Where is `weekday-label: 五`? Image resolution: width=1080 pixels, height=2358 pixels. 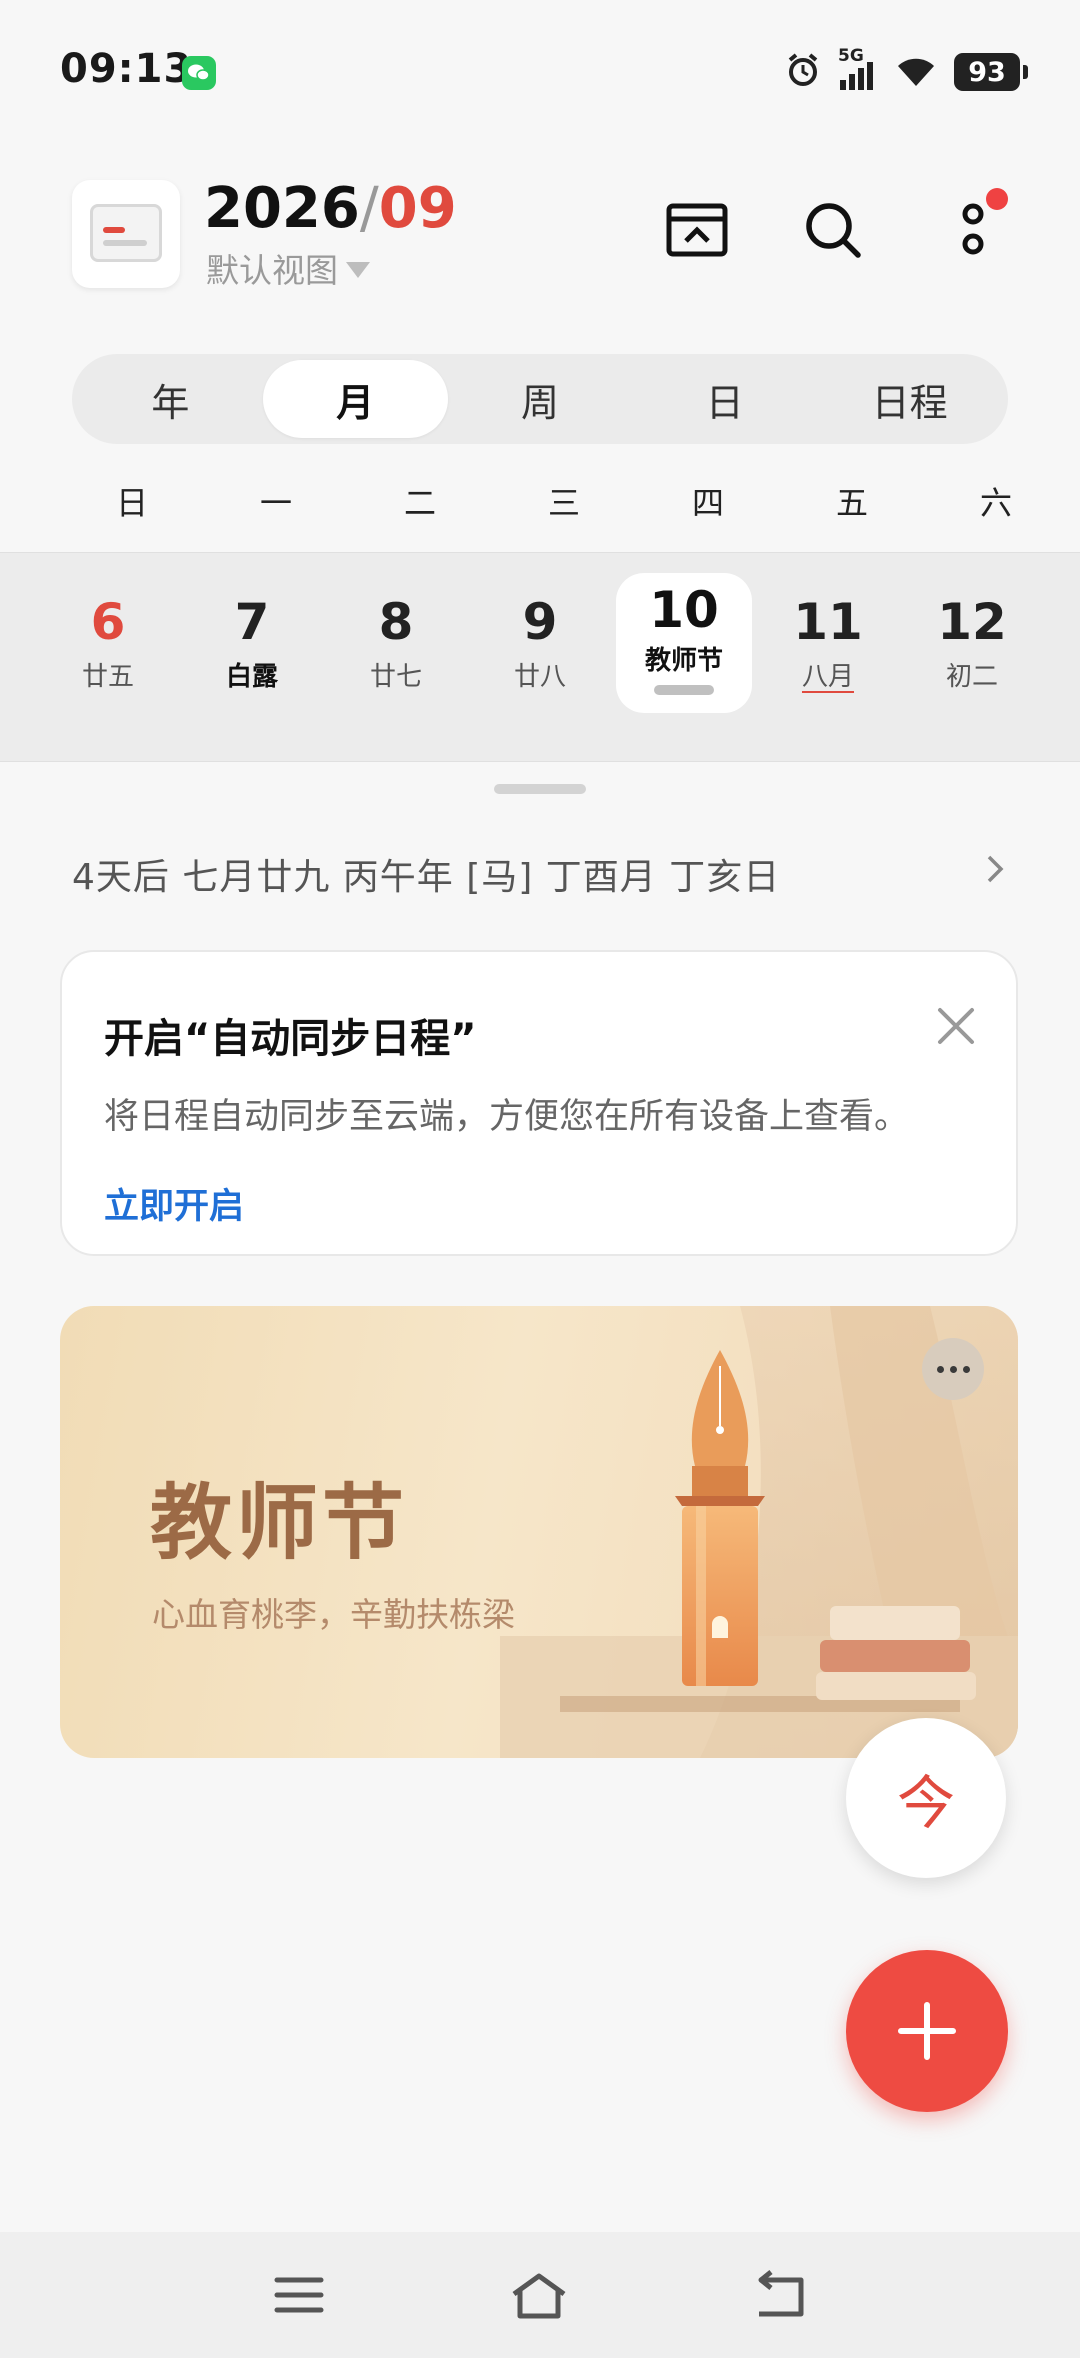 weekday-label: 五 is located at coordinates (851, 503).